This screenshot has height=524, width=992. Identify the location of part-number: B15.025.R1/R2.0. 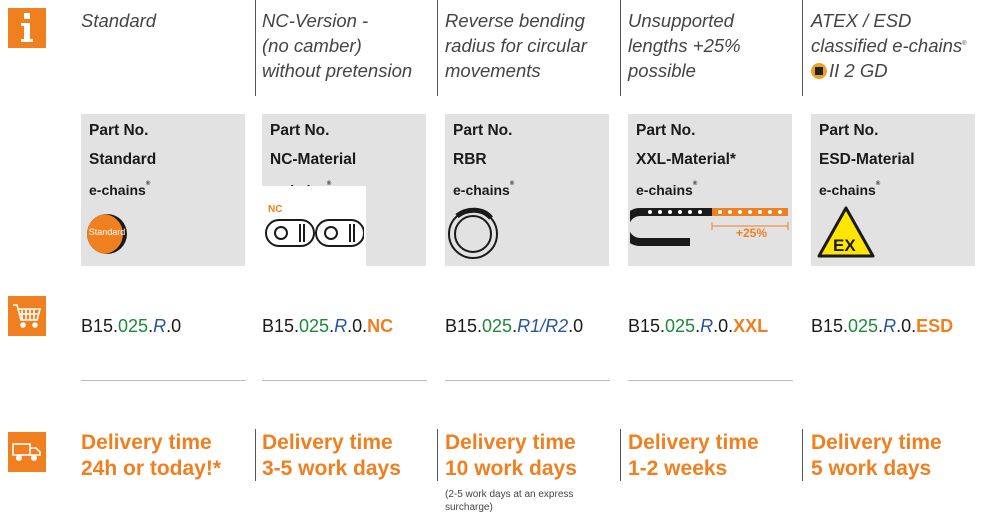
(514, 326).